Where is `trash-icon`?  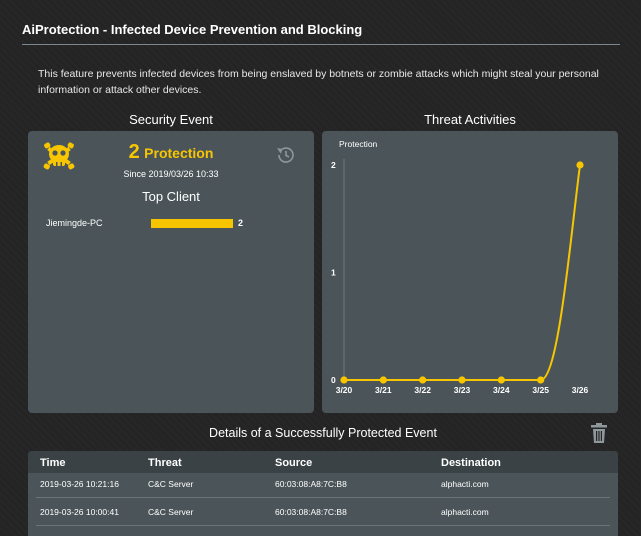
trash-icon is located at coordinates (599, 433).